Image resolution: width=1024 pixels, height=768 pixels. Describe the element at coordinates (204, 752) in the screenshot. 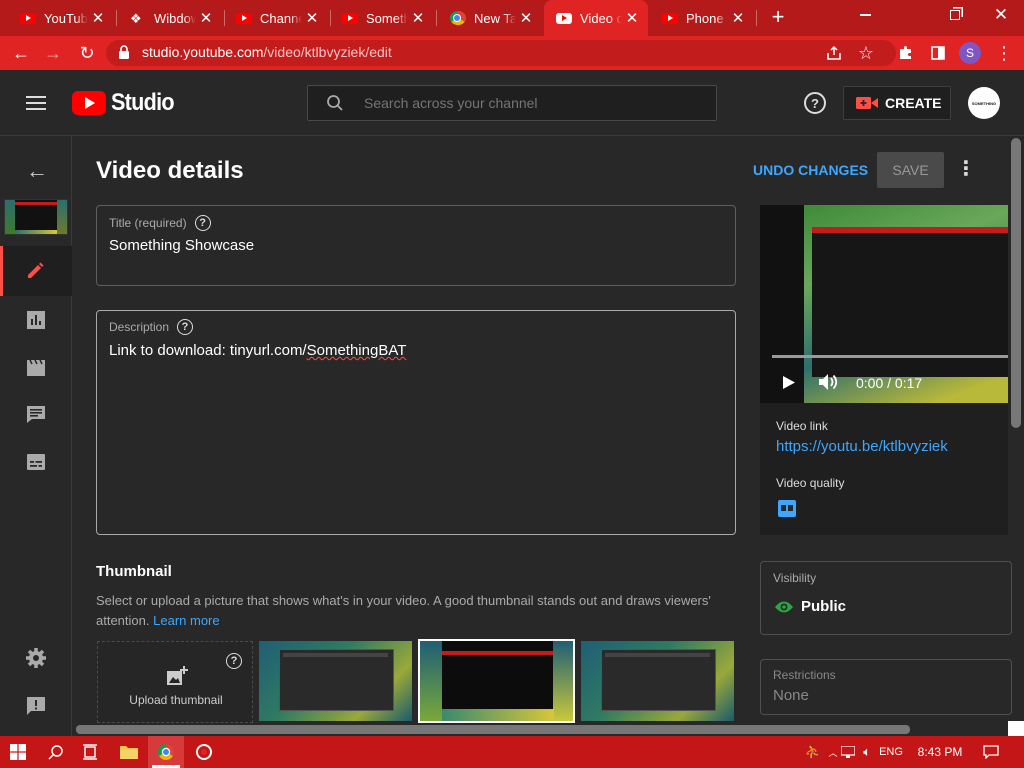

I see `recorder-taskbar-button` at that location.